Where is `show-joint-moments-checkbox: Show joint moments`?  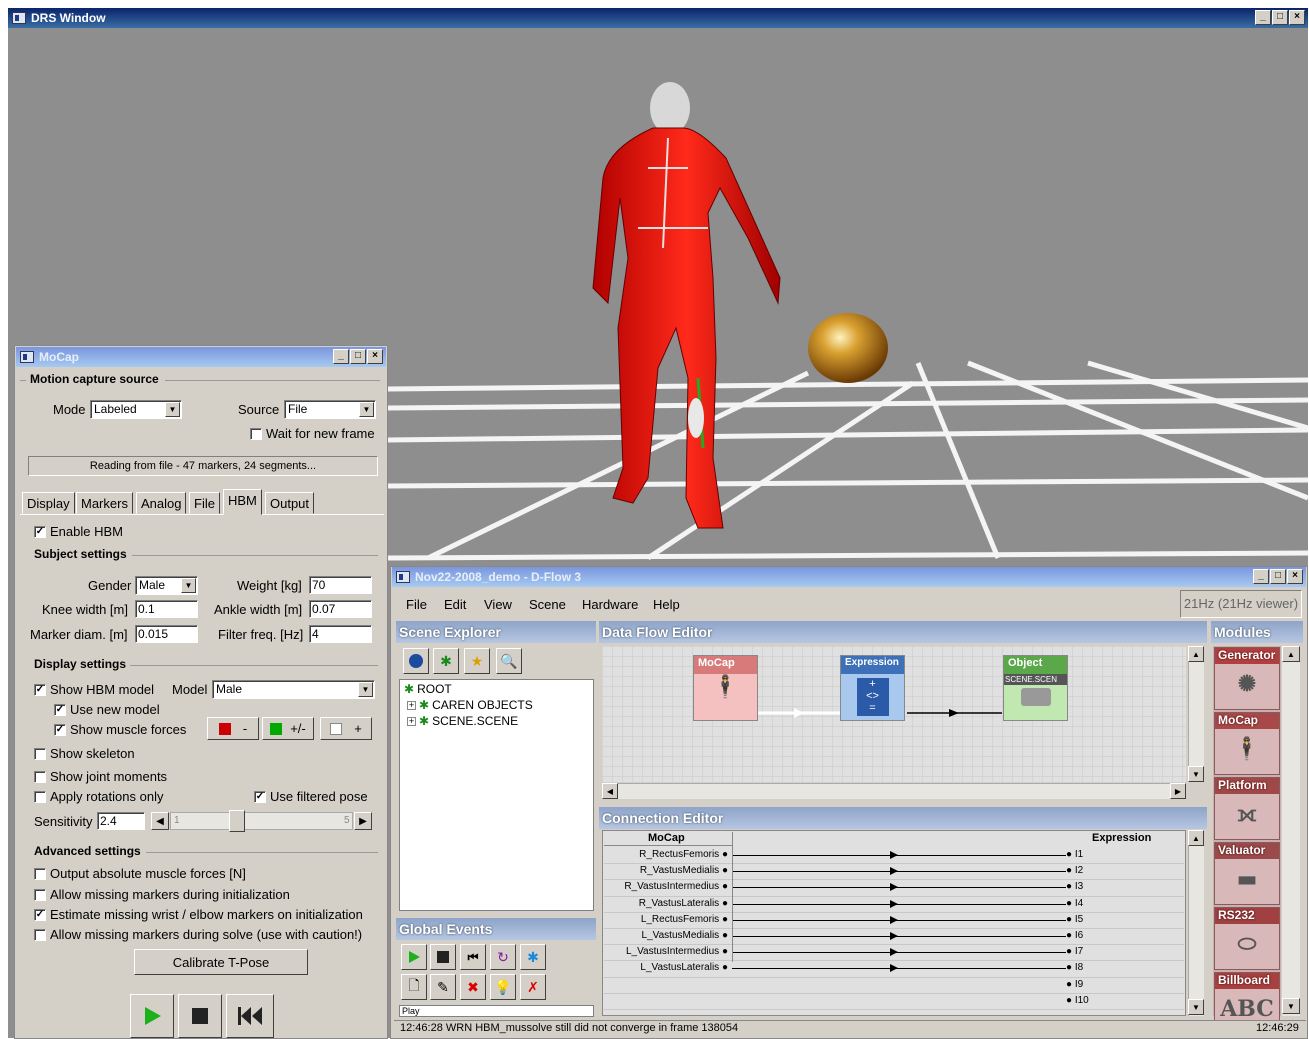
show-joint-moments-checkbox: Show joint moments is located at coordinates (100, 776).